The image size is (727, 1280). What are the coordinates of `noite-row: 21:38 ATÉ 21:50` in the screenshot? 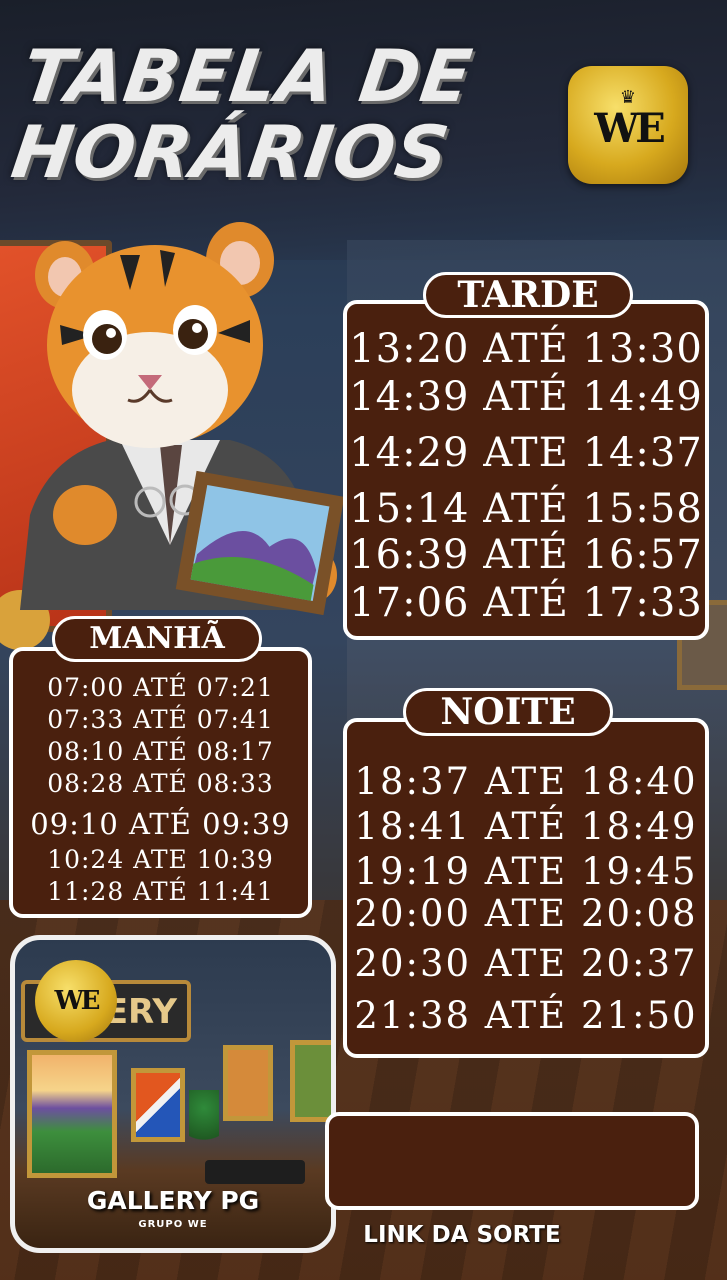 It's located at (526, 1015).